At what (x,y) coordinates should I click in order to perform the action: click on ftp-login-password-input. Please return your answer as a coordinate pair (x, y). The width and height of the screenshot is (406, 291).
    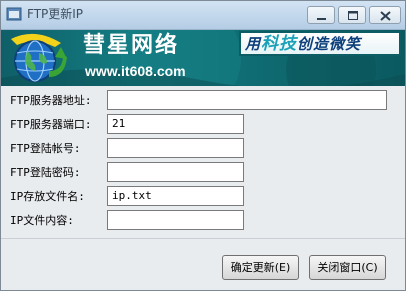
    Looking at the image, I should click on (175, 172).